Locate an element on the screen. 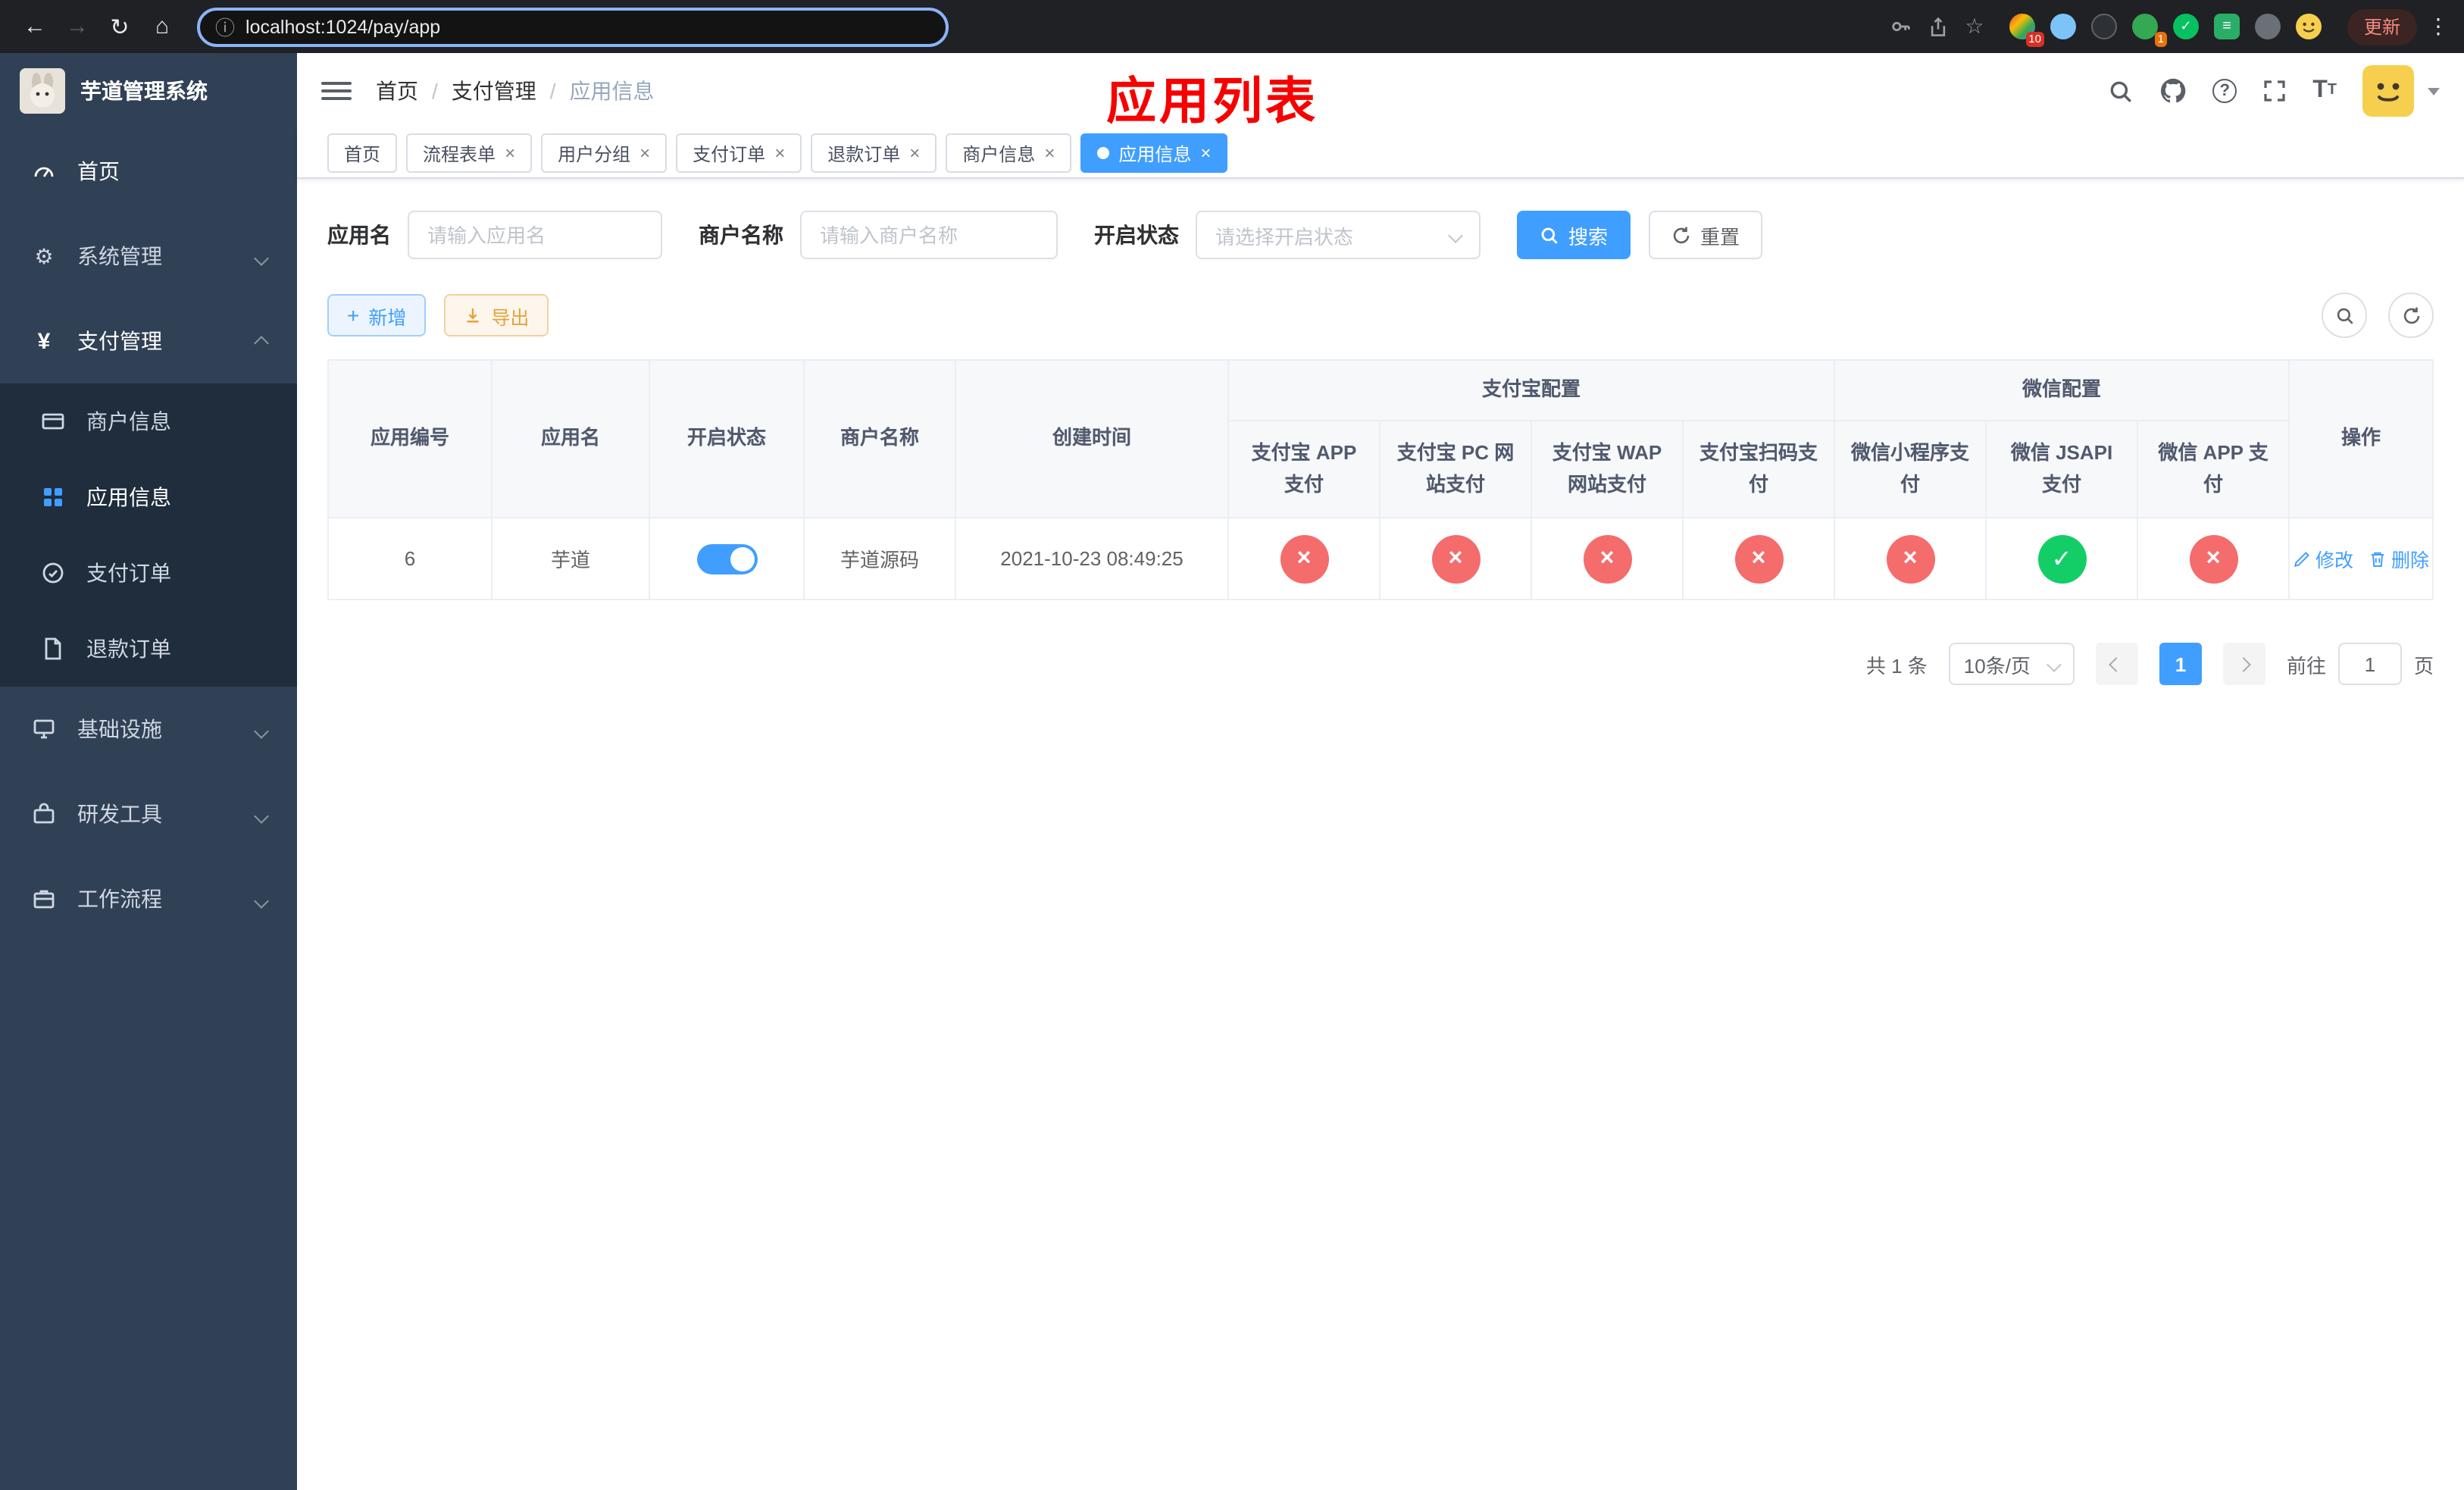 This screenshot has width=2464, height=1490. tab-pay-orders: 支付订单 × is located at coordinates (739, 153).